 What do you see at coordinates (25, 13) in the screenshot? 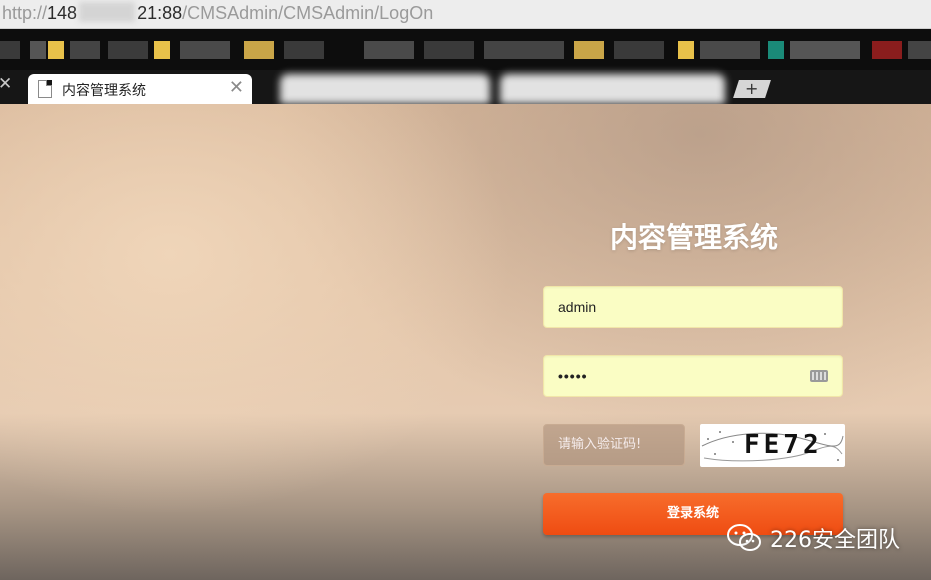
I see `url-scheme: http://` at bounding box center [25, 13].